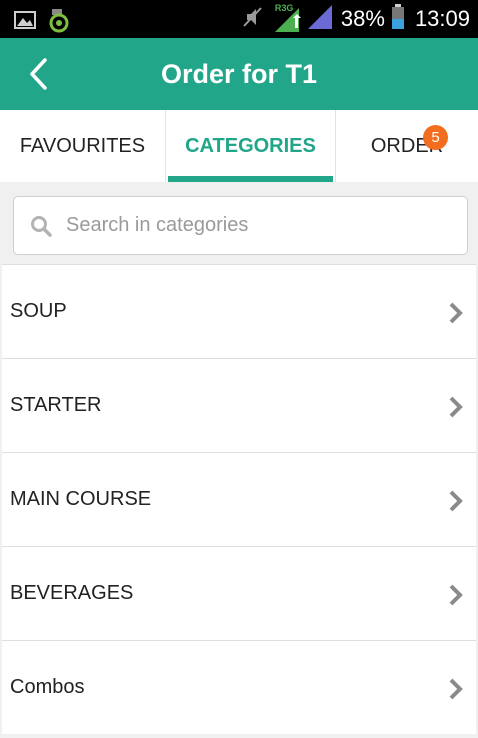 This screenshot has width=478, height=738. What do you see at coordinates (287, 19) in the screenshot?
I see `signal-3g-icon: R3G` at bounding box center [287, 19].